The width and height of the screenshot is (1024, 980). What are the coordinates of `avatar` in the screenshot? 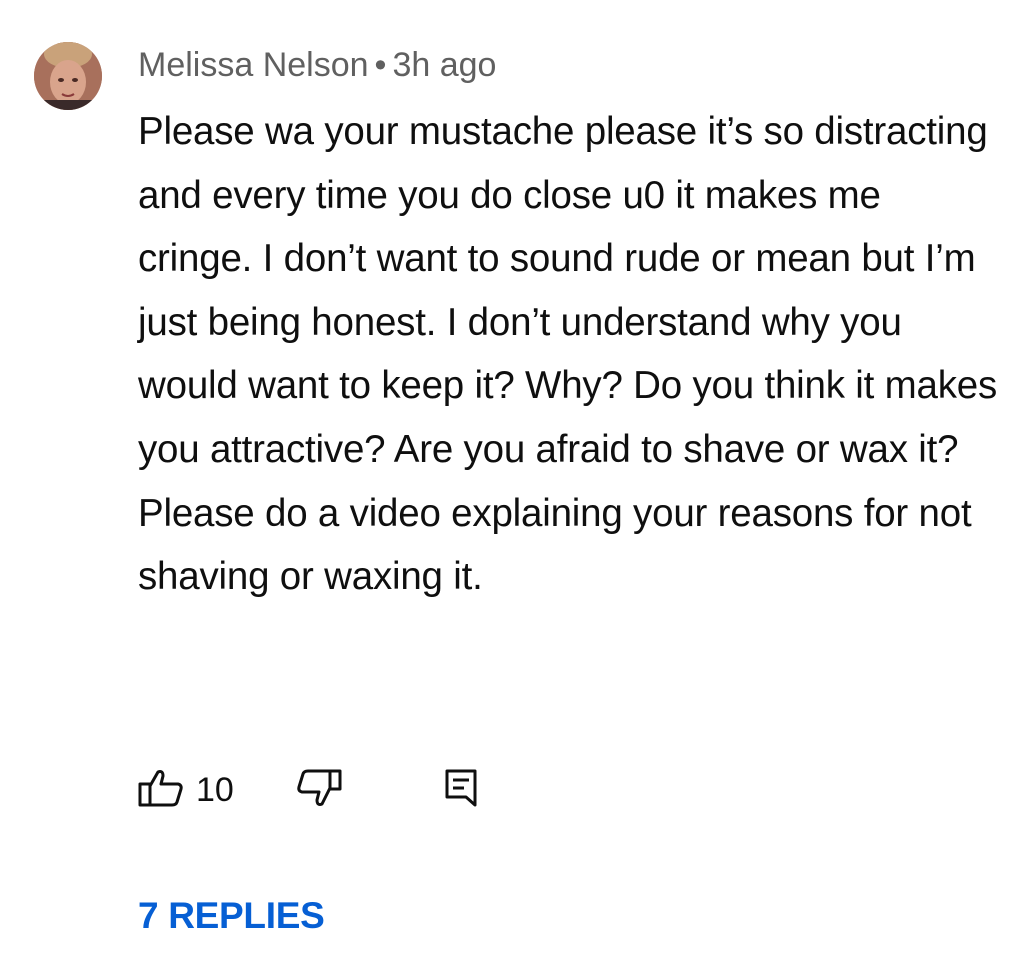 It's located at (68, 76).